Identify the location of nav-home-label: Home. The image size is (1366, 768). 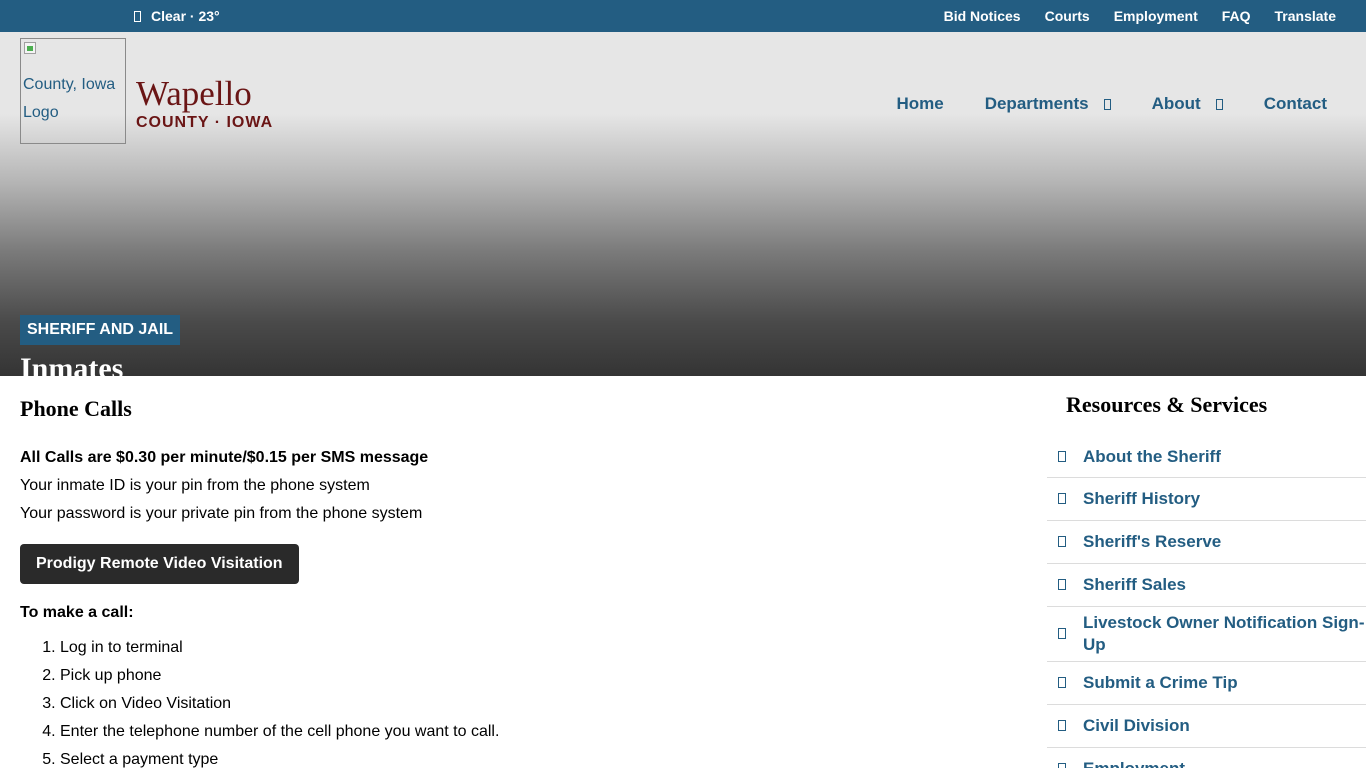
(920, 103).